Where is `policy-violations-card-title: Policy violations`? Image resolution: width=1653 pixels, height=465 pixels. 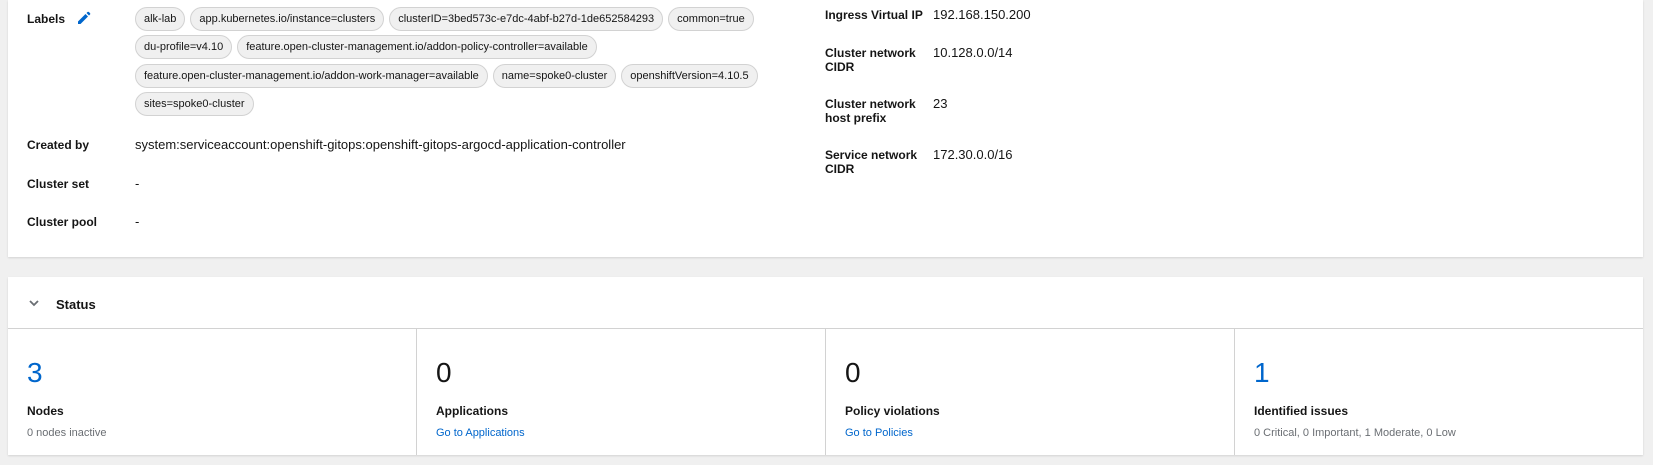
policy-violations-card-title: Policy violations is located at coordinates (892, 411).